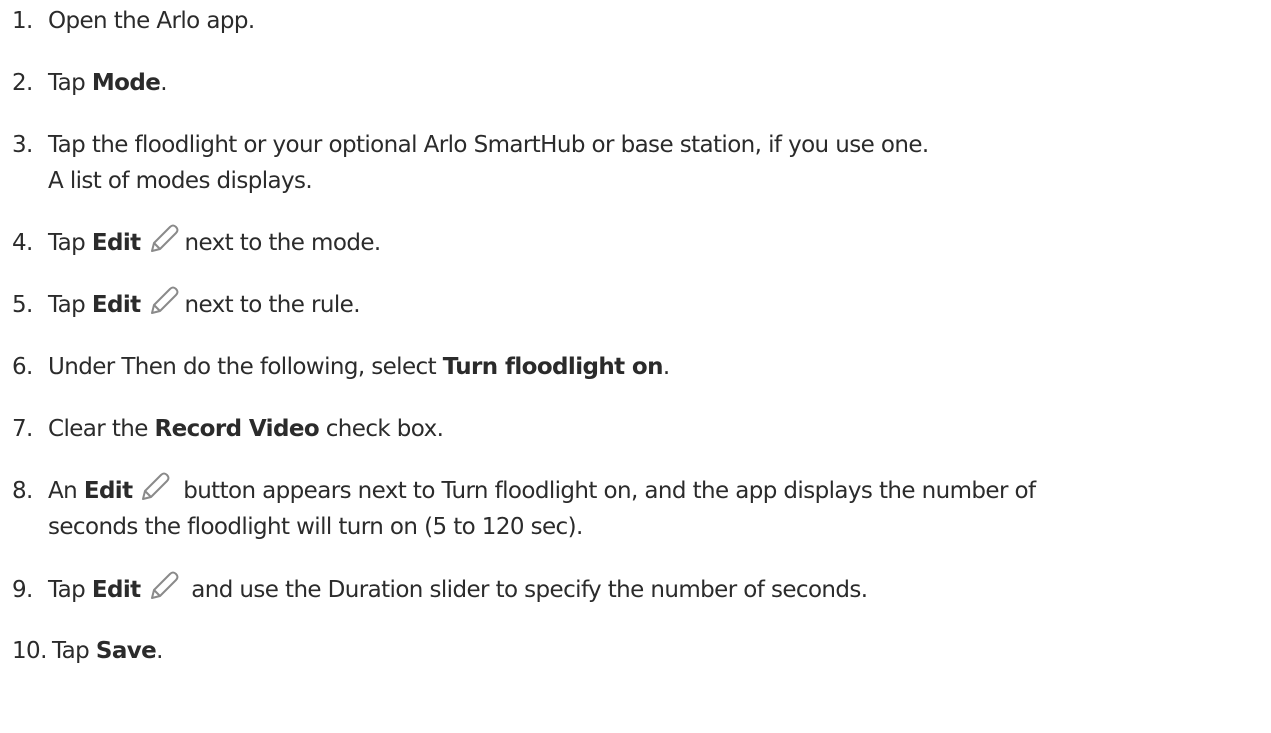  What do you see at coordinates (381, 429) in the screenshot?
I see `step-text-suffix: check box.` at bounding box center [381, 429].